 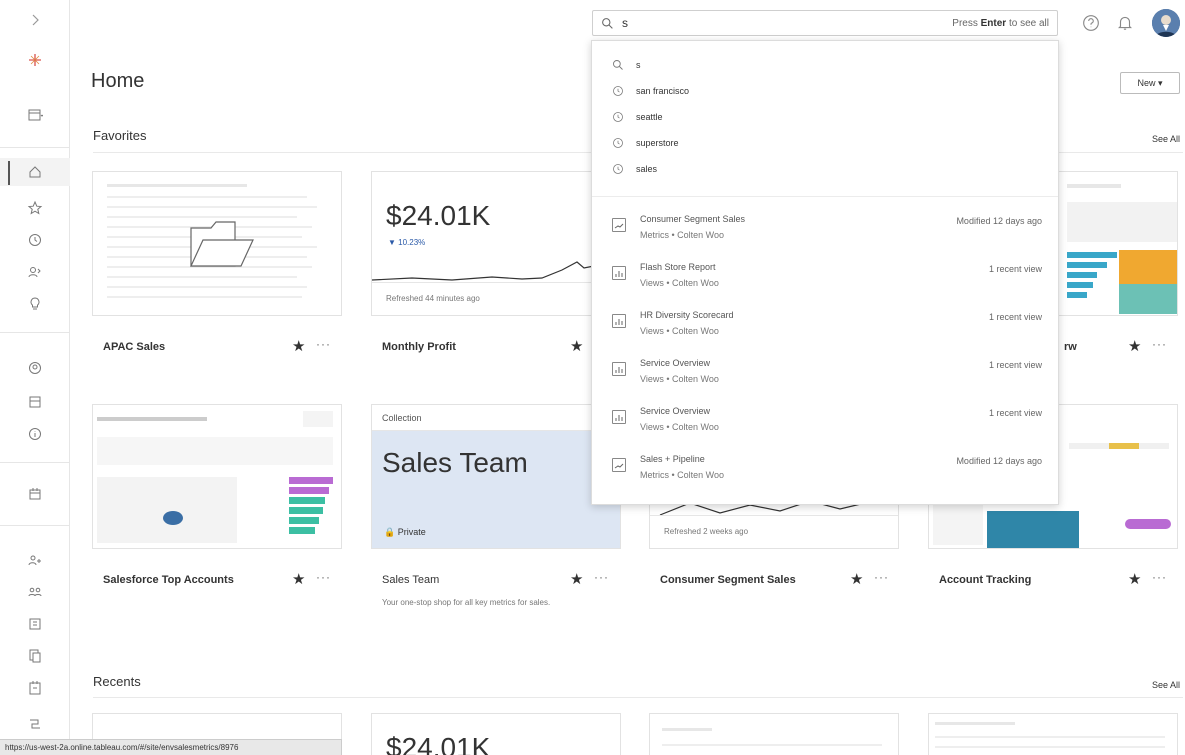 What do you see at coordinates (35, 368) in the screenshot?
I see `users-icon` at bounding box center [35, 368].